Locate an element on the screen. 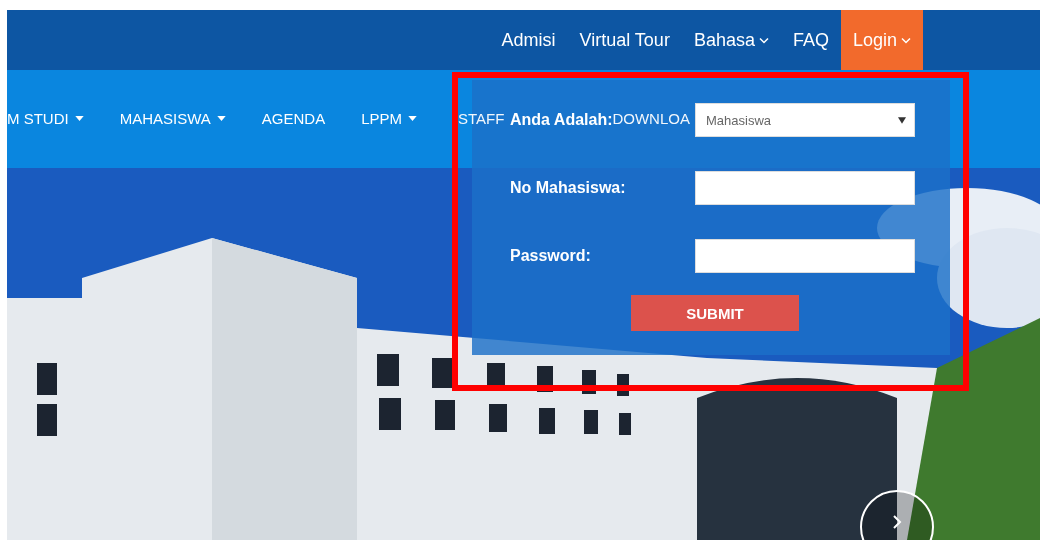 The image size is (1050, 540). nav-link: M STUDI is located at coordinates (45, 118).